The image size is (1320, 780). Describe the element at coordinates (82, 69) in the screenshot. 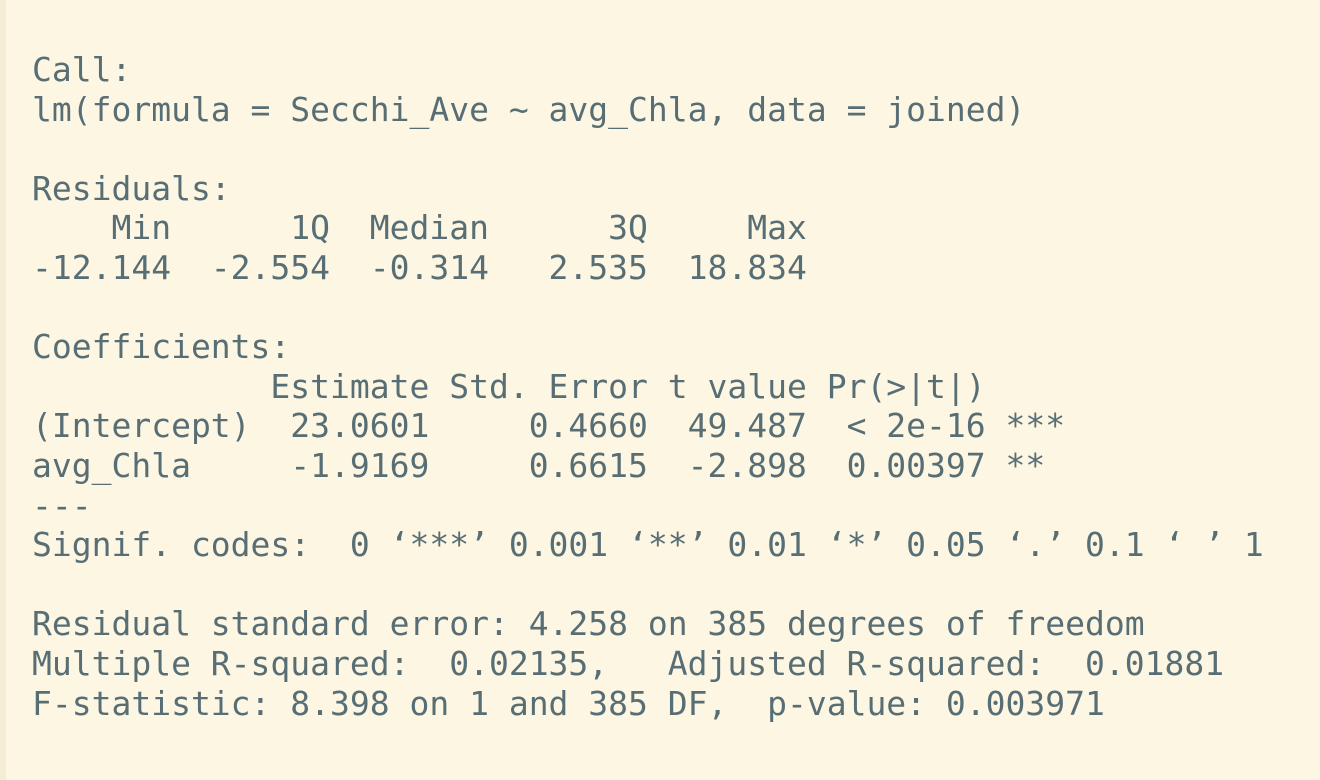

I see `call-header: Call:` at that location.